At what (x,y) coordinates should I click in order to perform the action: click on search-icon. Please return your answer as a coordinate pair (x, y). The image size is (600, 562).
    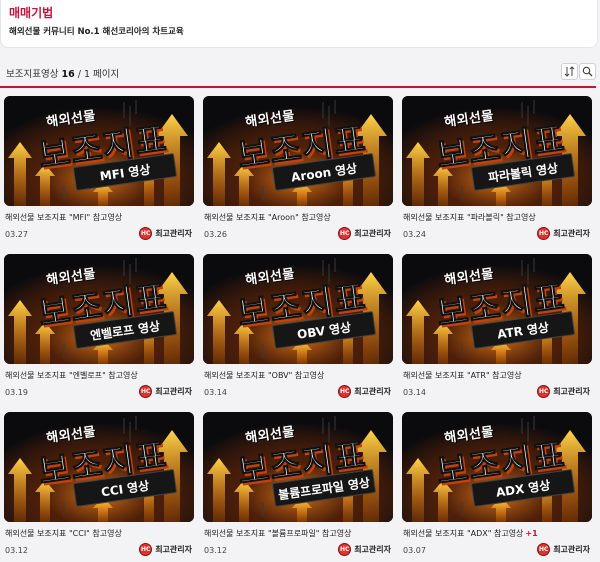
    Looking at the image, I should click on (587, 71).